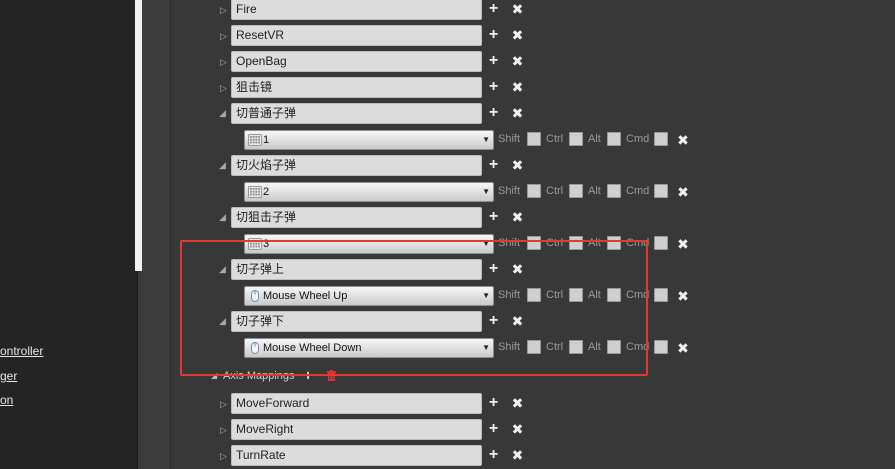 This screenshot has height=469, width=895. I want to click on mapping-name-input: OpenBag, so click(356, 61).